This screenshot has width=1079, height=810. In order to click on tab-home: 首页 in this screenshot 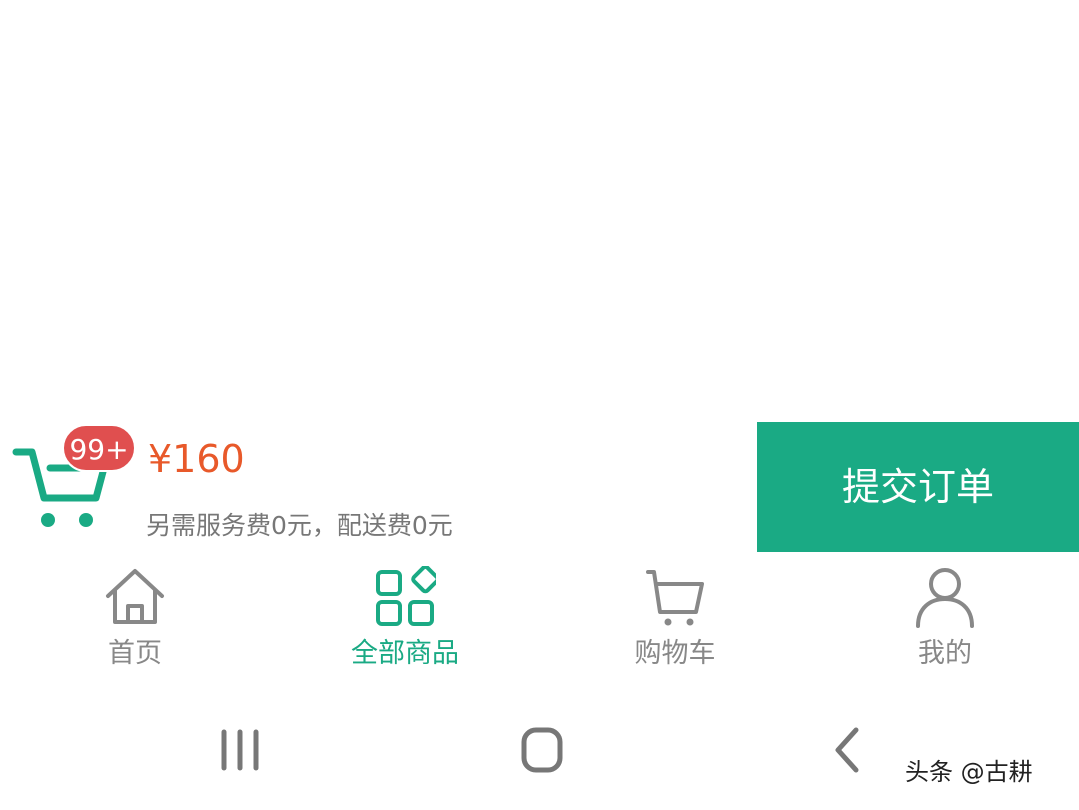, I will do `click(135, 621)`.